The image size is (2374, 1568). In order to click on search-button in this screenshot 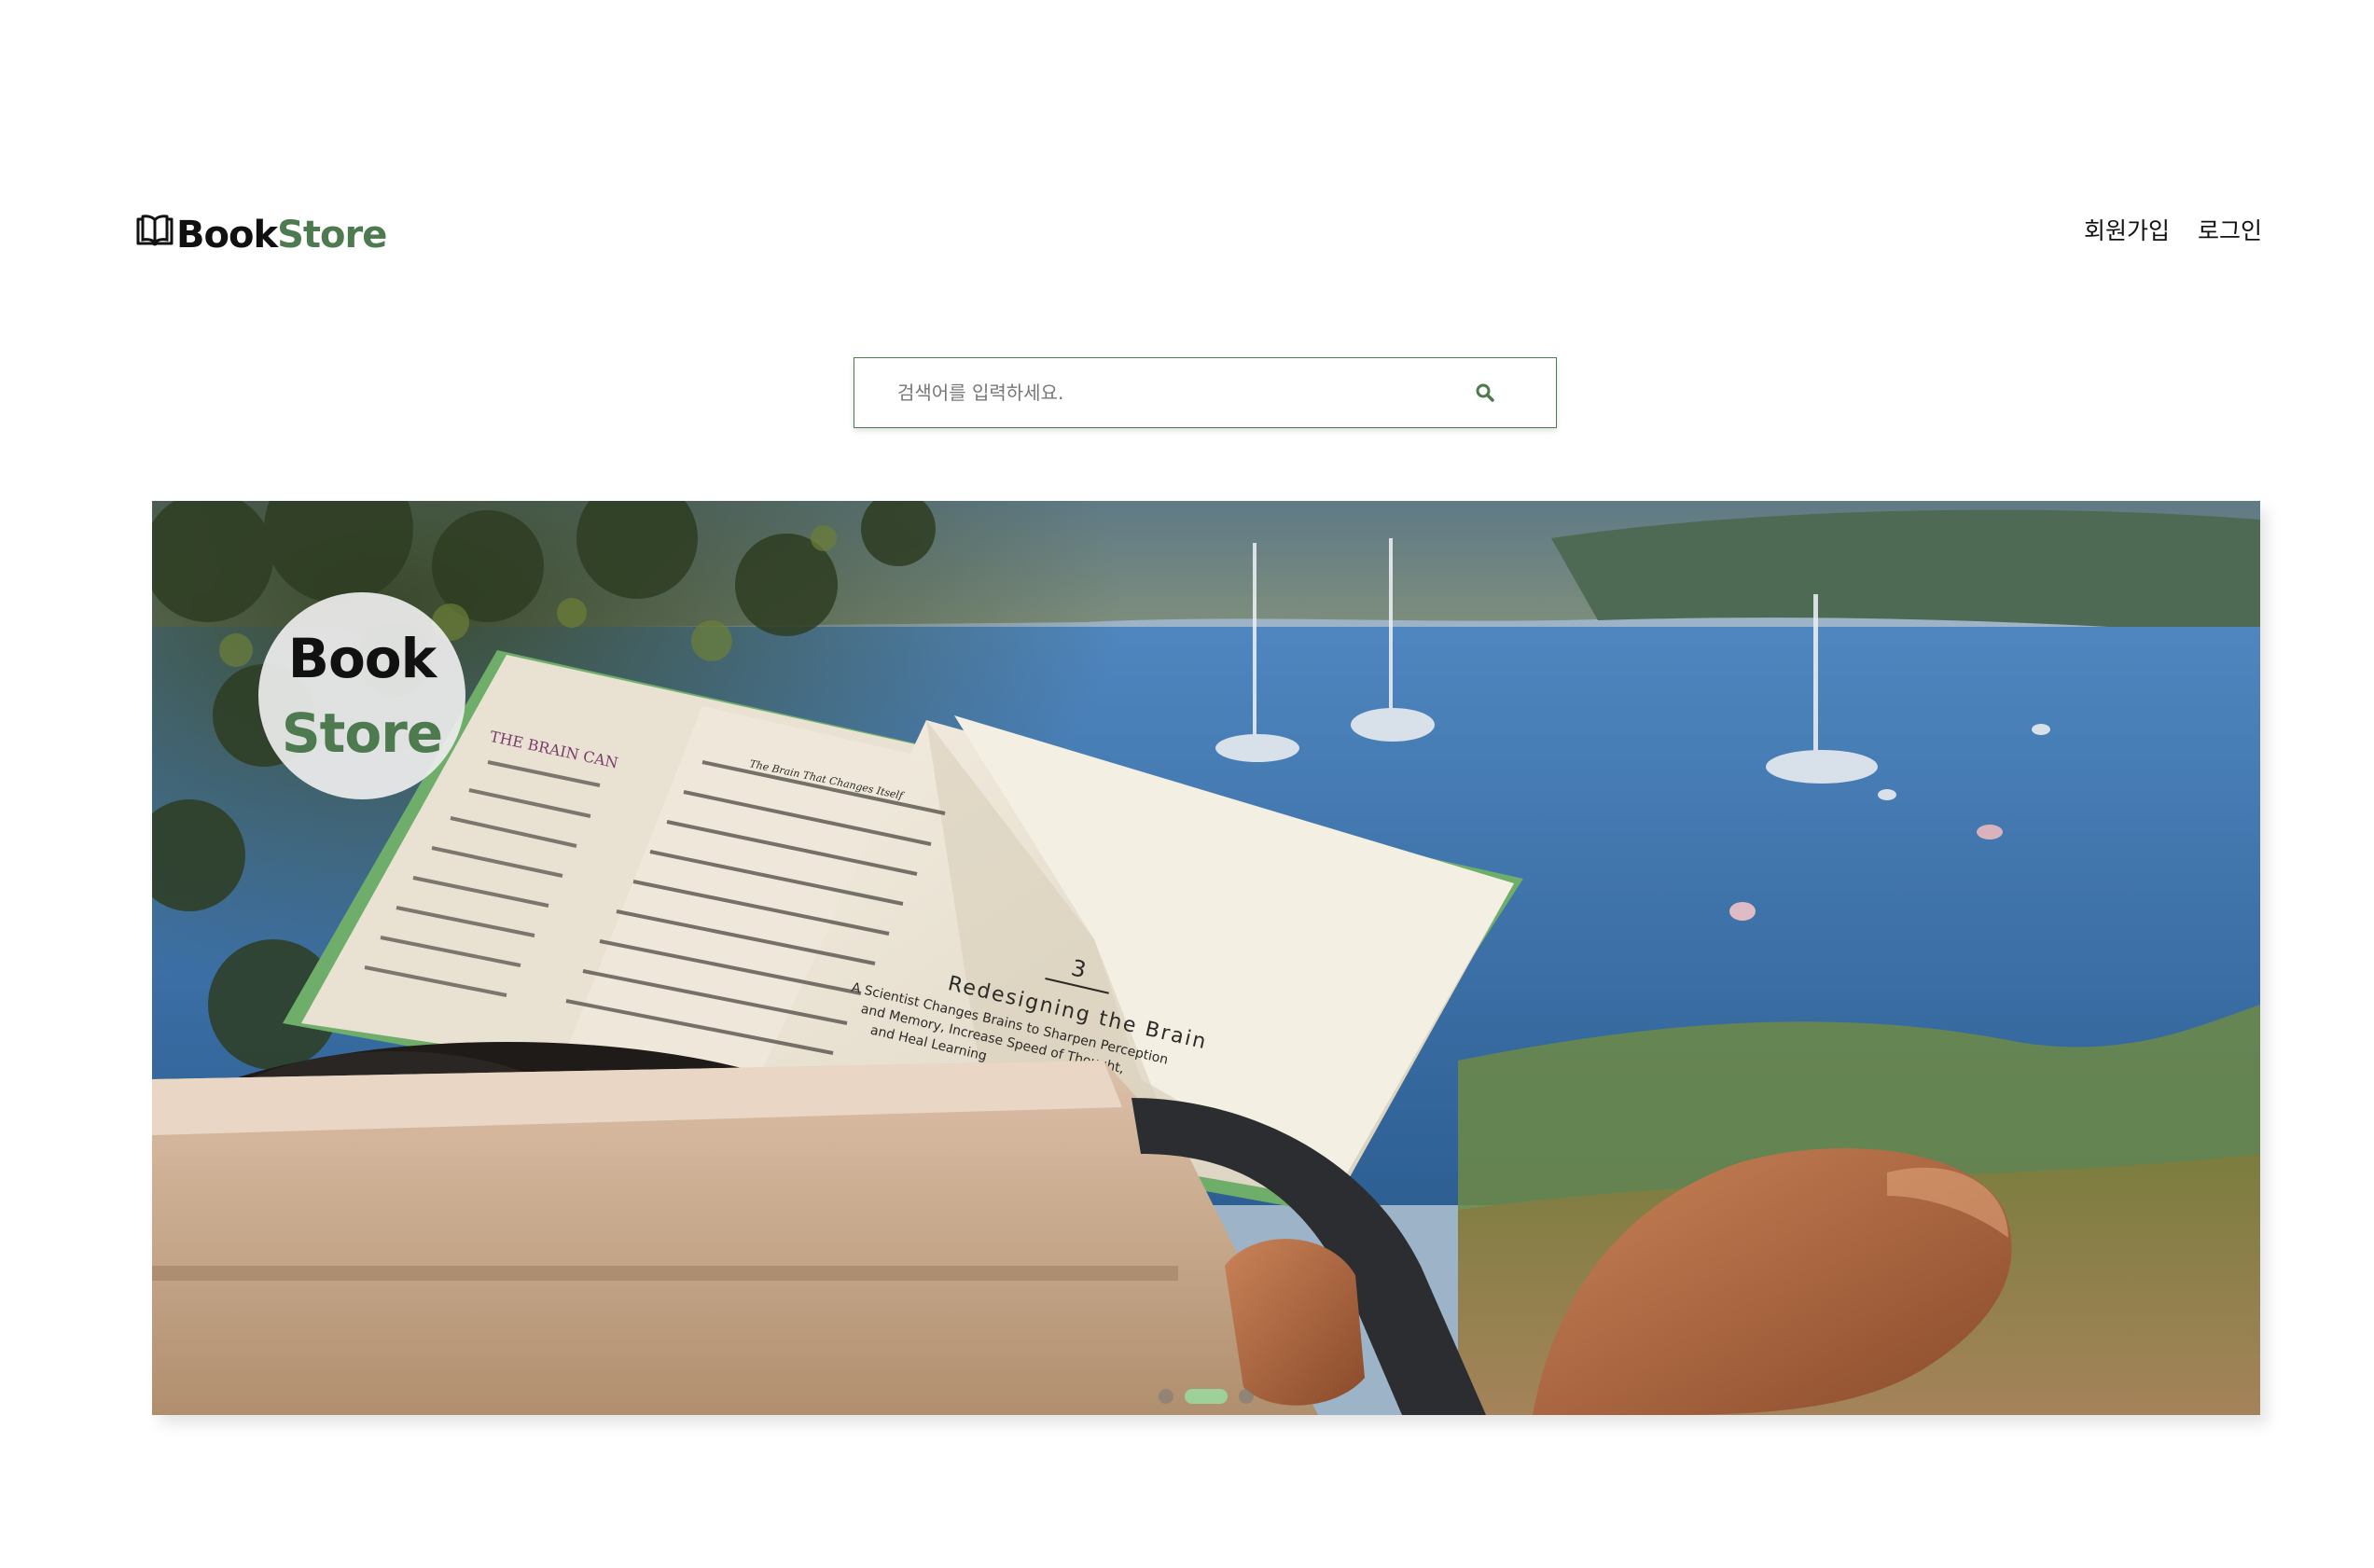, I will do `click(1485, 392)`.